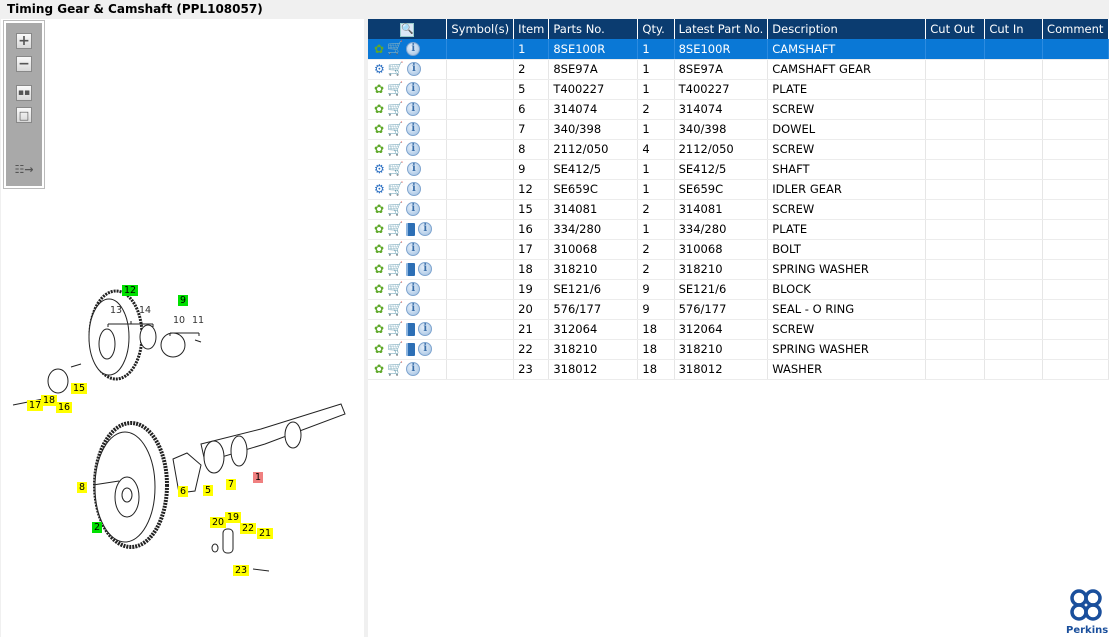 This screenshot has width=1109, height=637. What do you see at coordinates (82, 487) in the screenshot?
I see `callout-8: 8` at bounding box center [82, 487].